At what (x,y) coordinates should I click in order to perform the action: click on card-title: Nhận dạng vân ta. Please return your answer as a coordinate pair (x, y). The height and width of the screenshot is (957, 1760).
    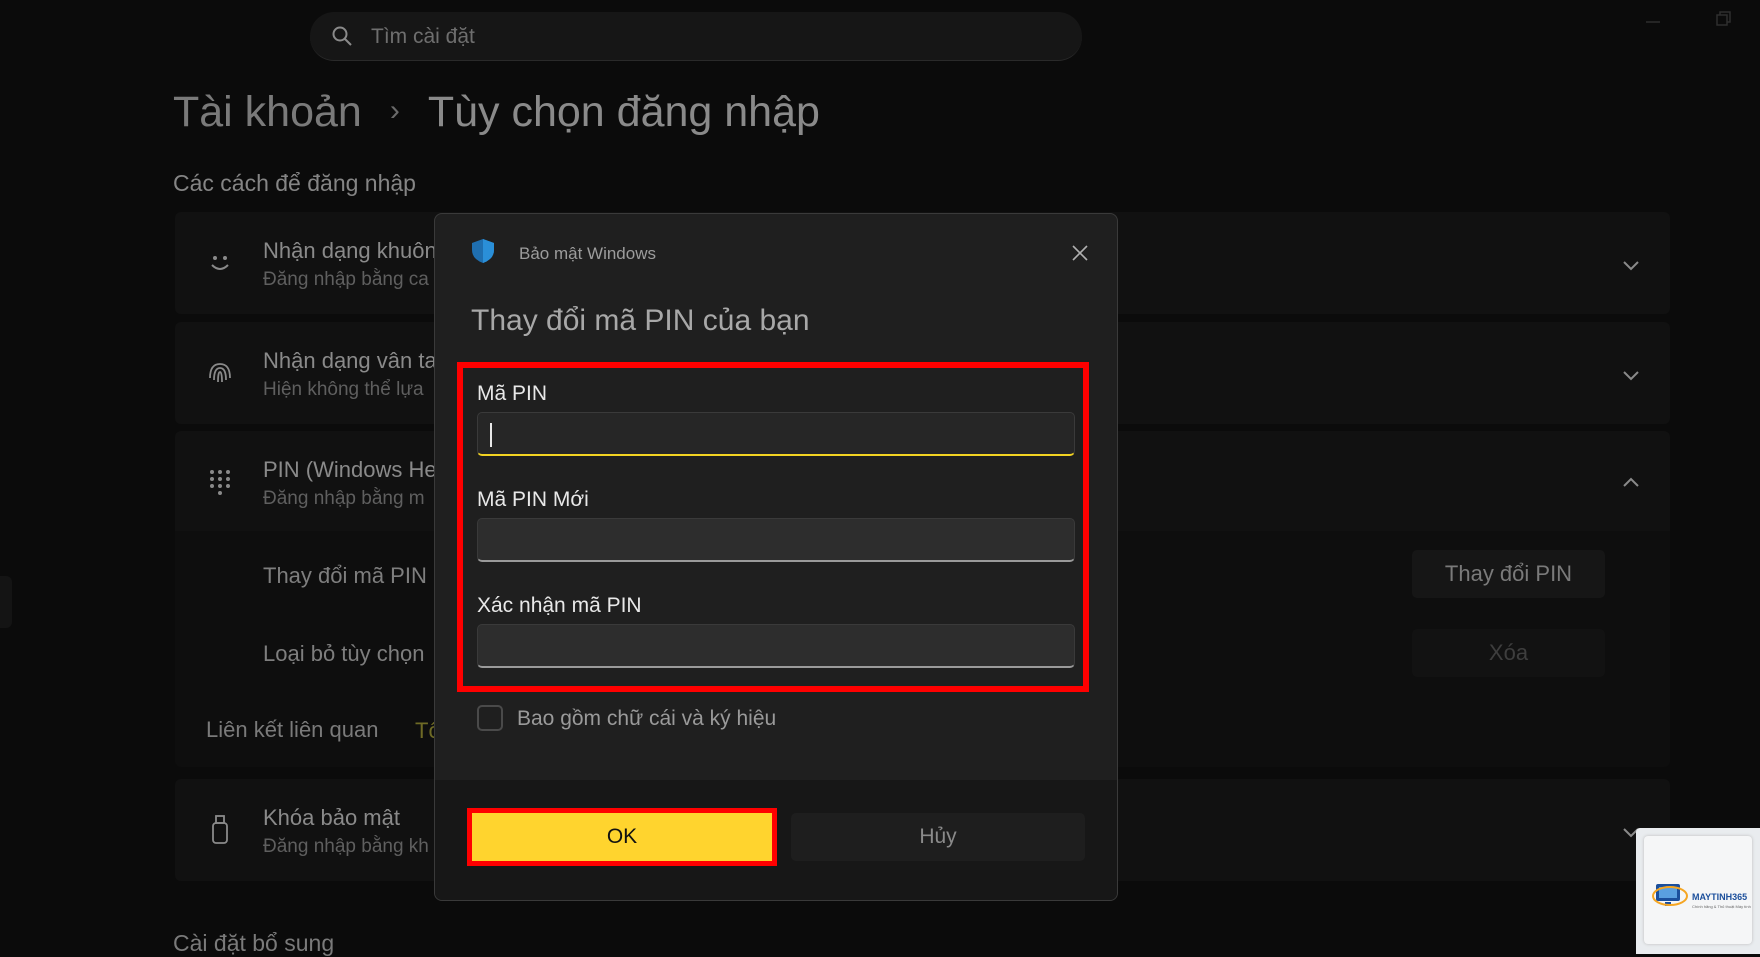
    Looking at the image, I should click on (350, 360).